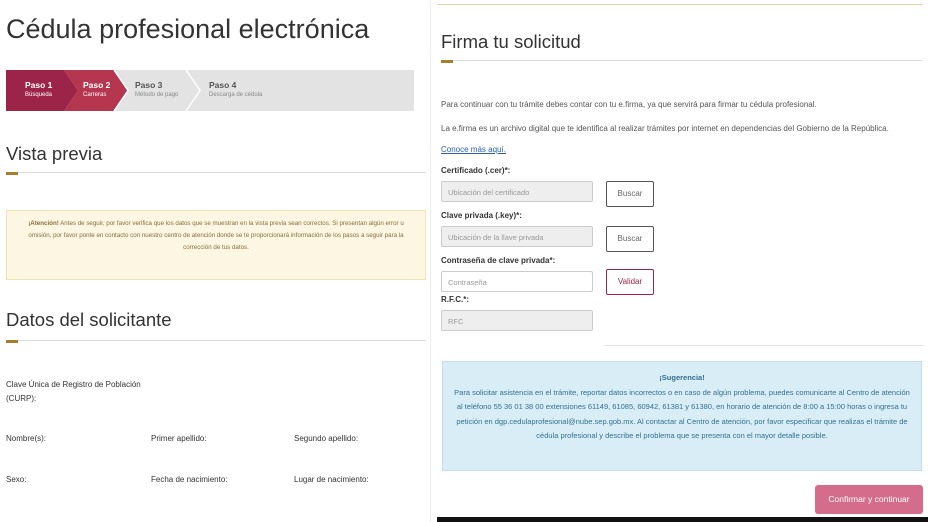 This screenshot has width=928, height=522. What do you see at coordinates (12, 341) in the screenshot?
I see `applicant-accent` at bounding box center [12, 341].